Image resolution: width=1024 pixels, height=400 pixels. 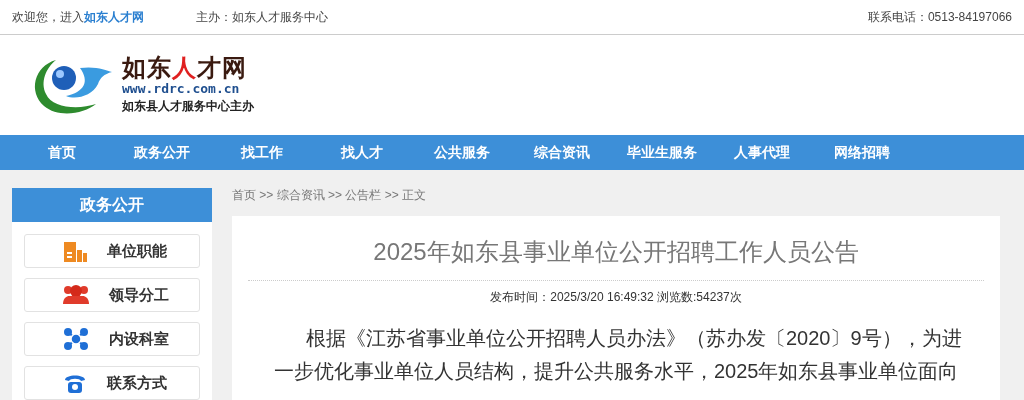 I want to click on logo-url: www.rdrc.com.cn, so click(x=181, y=89).